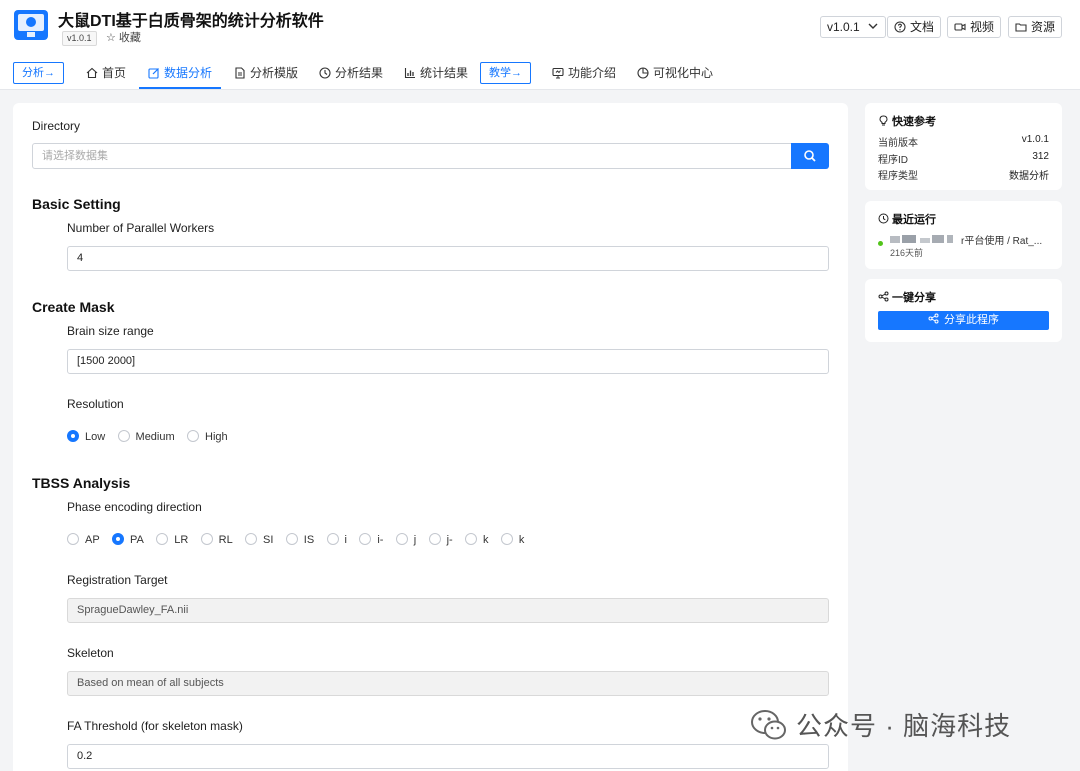 Image resolution: width=1080 pixels, height=771 pixels. I want to click on radio-label: LR, so click(181, 540).